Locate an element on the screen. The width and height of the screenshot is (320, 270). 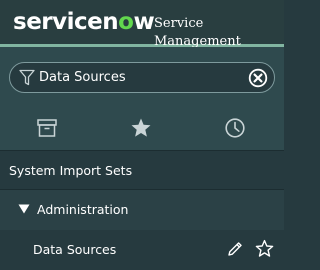
module-label: Data Sources is located at coordinates (74, 250).